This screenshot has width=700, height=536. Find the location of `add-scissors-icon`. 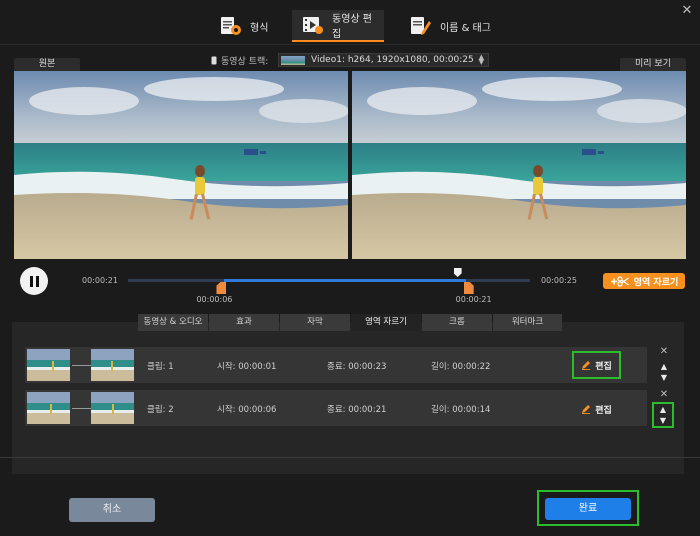

add-scissors-icon is located at coordinates (620, 281).